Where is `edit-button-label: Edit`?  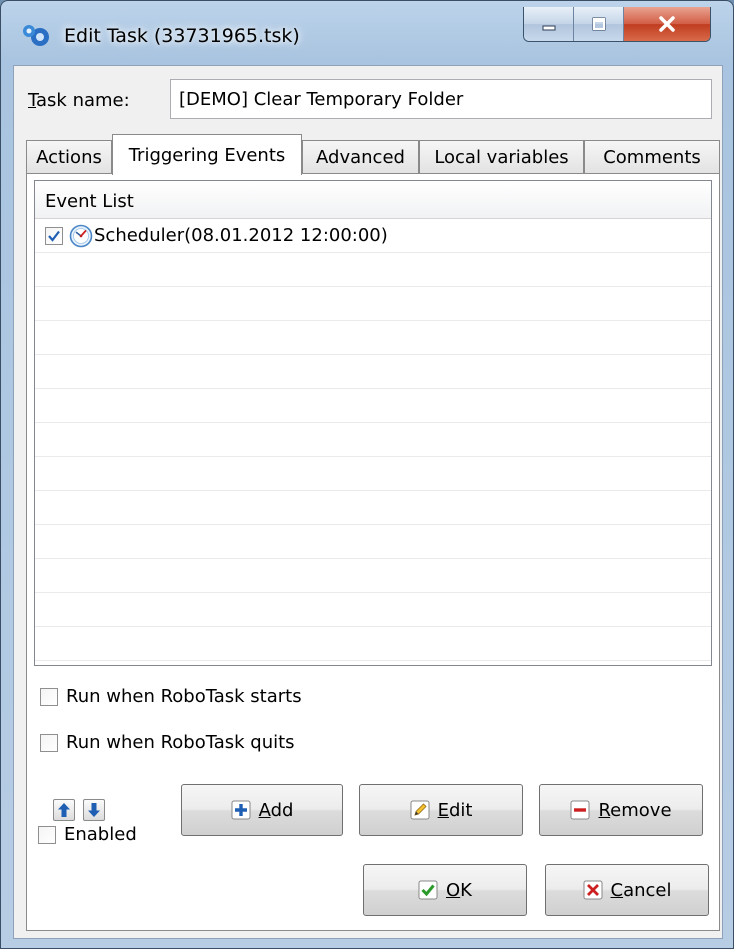
edit-button-label: Edit is located at coordinates (455, 810).